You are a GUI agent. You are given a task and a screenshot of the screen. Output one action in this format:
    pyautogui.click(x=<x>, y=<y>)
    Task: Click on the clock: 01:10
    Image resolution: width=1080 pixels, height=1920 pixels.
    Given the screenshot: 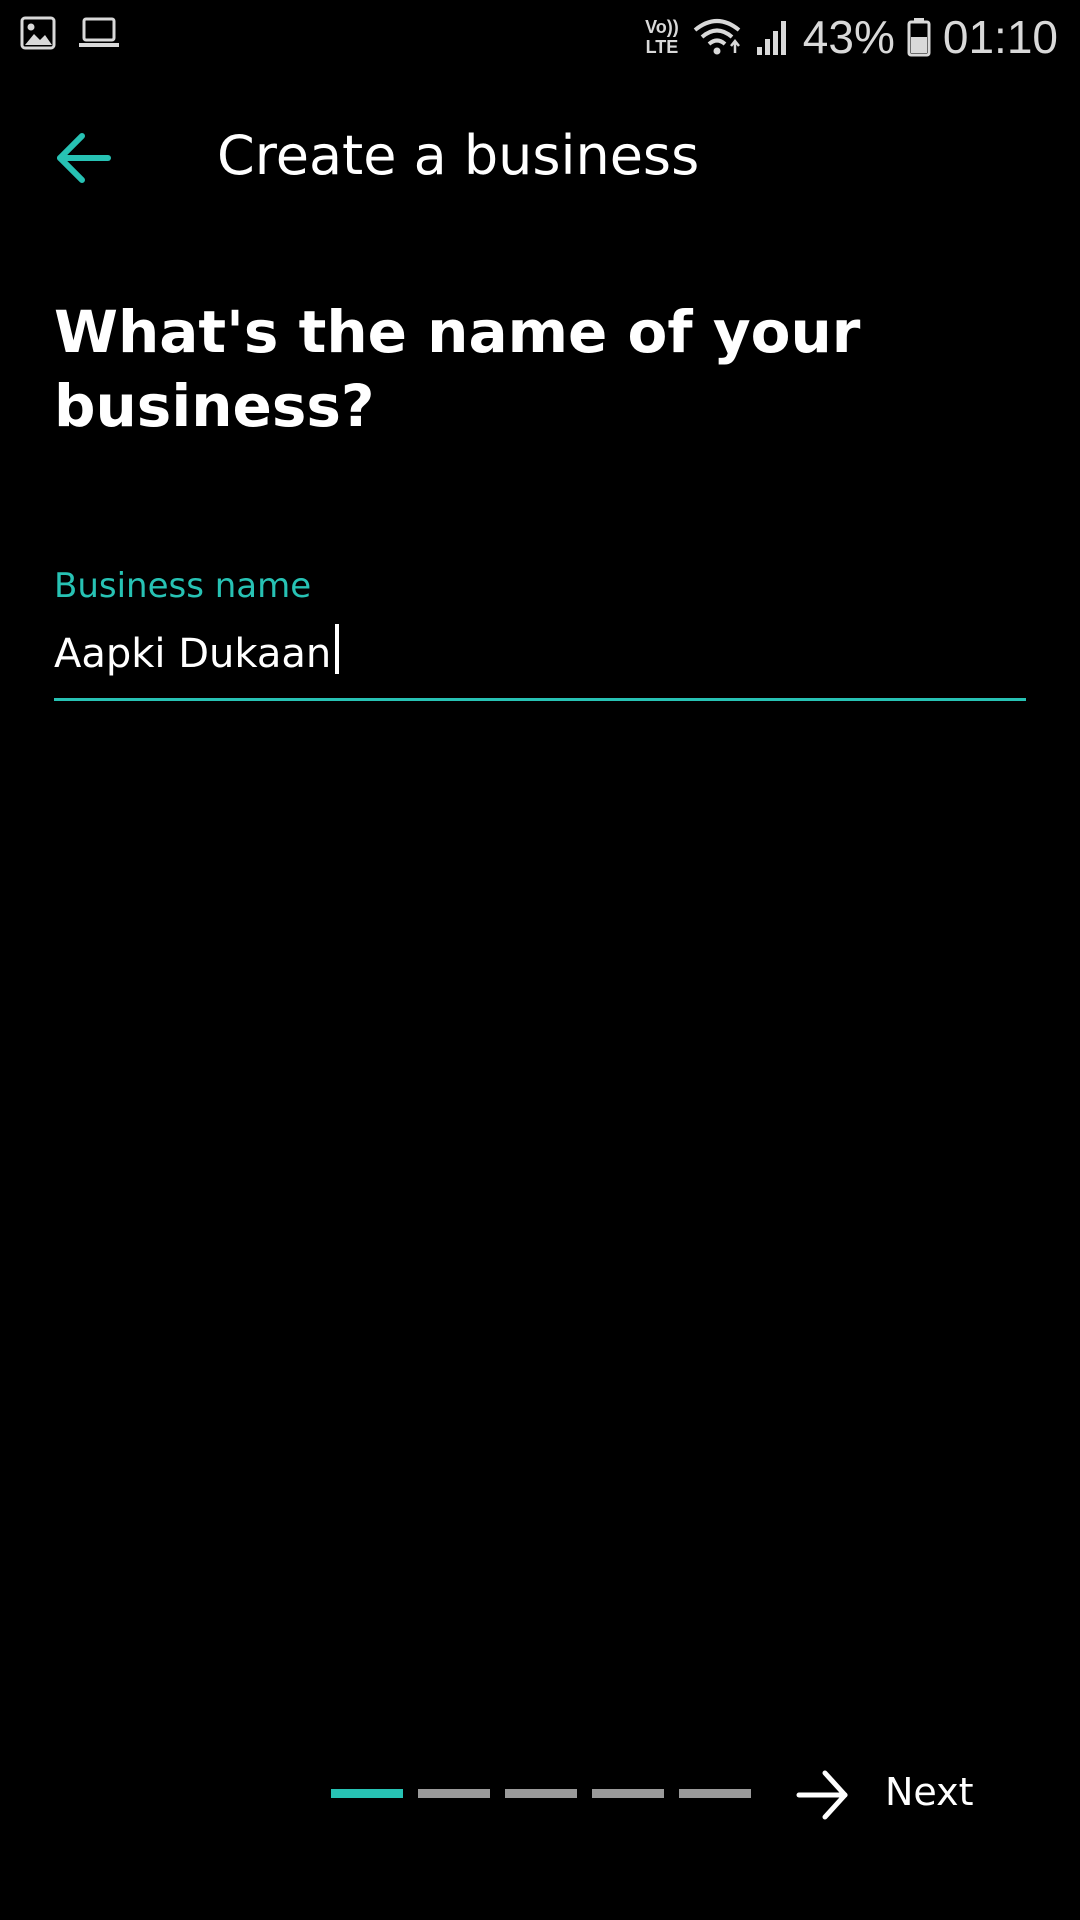 What is the action you would take?
    pyautogui.click(x=1000, y=37)
    